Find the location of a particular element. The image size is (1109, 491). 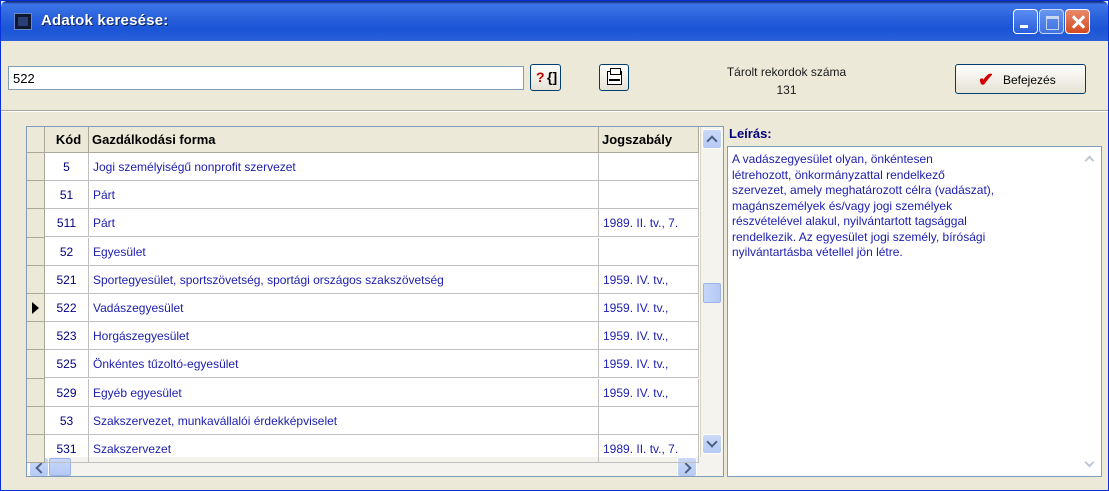

description-line: nyilvántartásba vétellel jön létre. is located at coordinates (817, 252).